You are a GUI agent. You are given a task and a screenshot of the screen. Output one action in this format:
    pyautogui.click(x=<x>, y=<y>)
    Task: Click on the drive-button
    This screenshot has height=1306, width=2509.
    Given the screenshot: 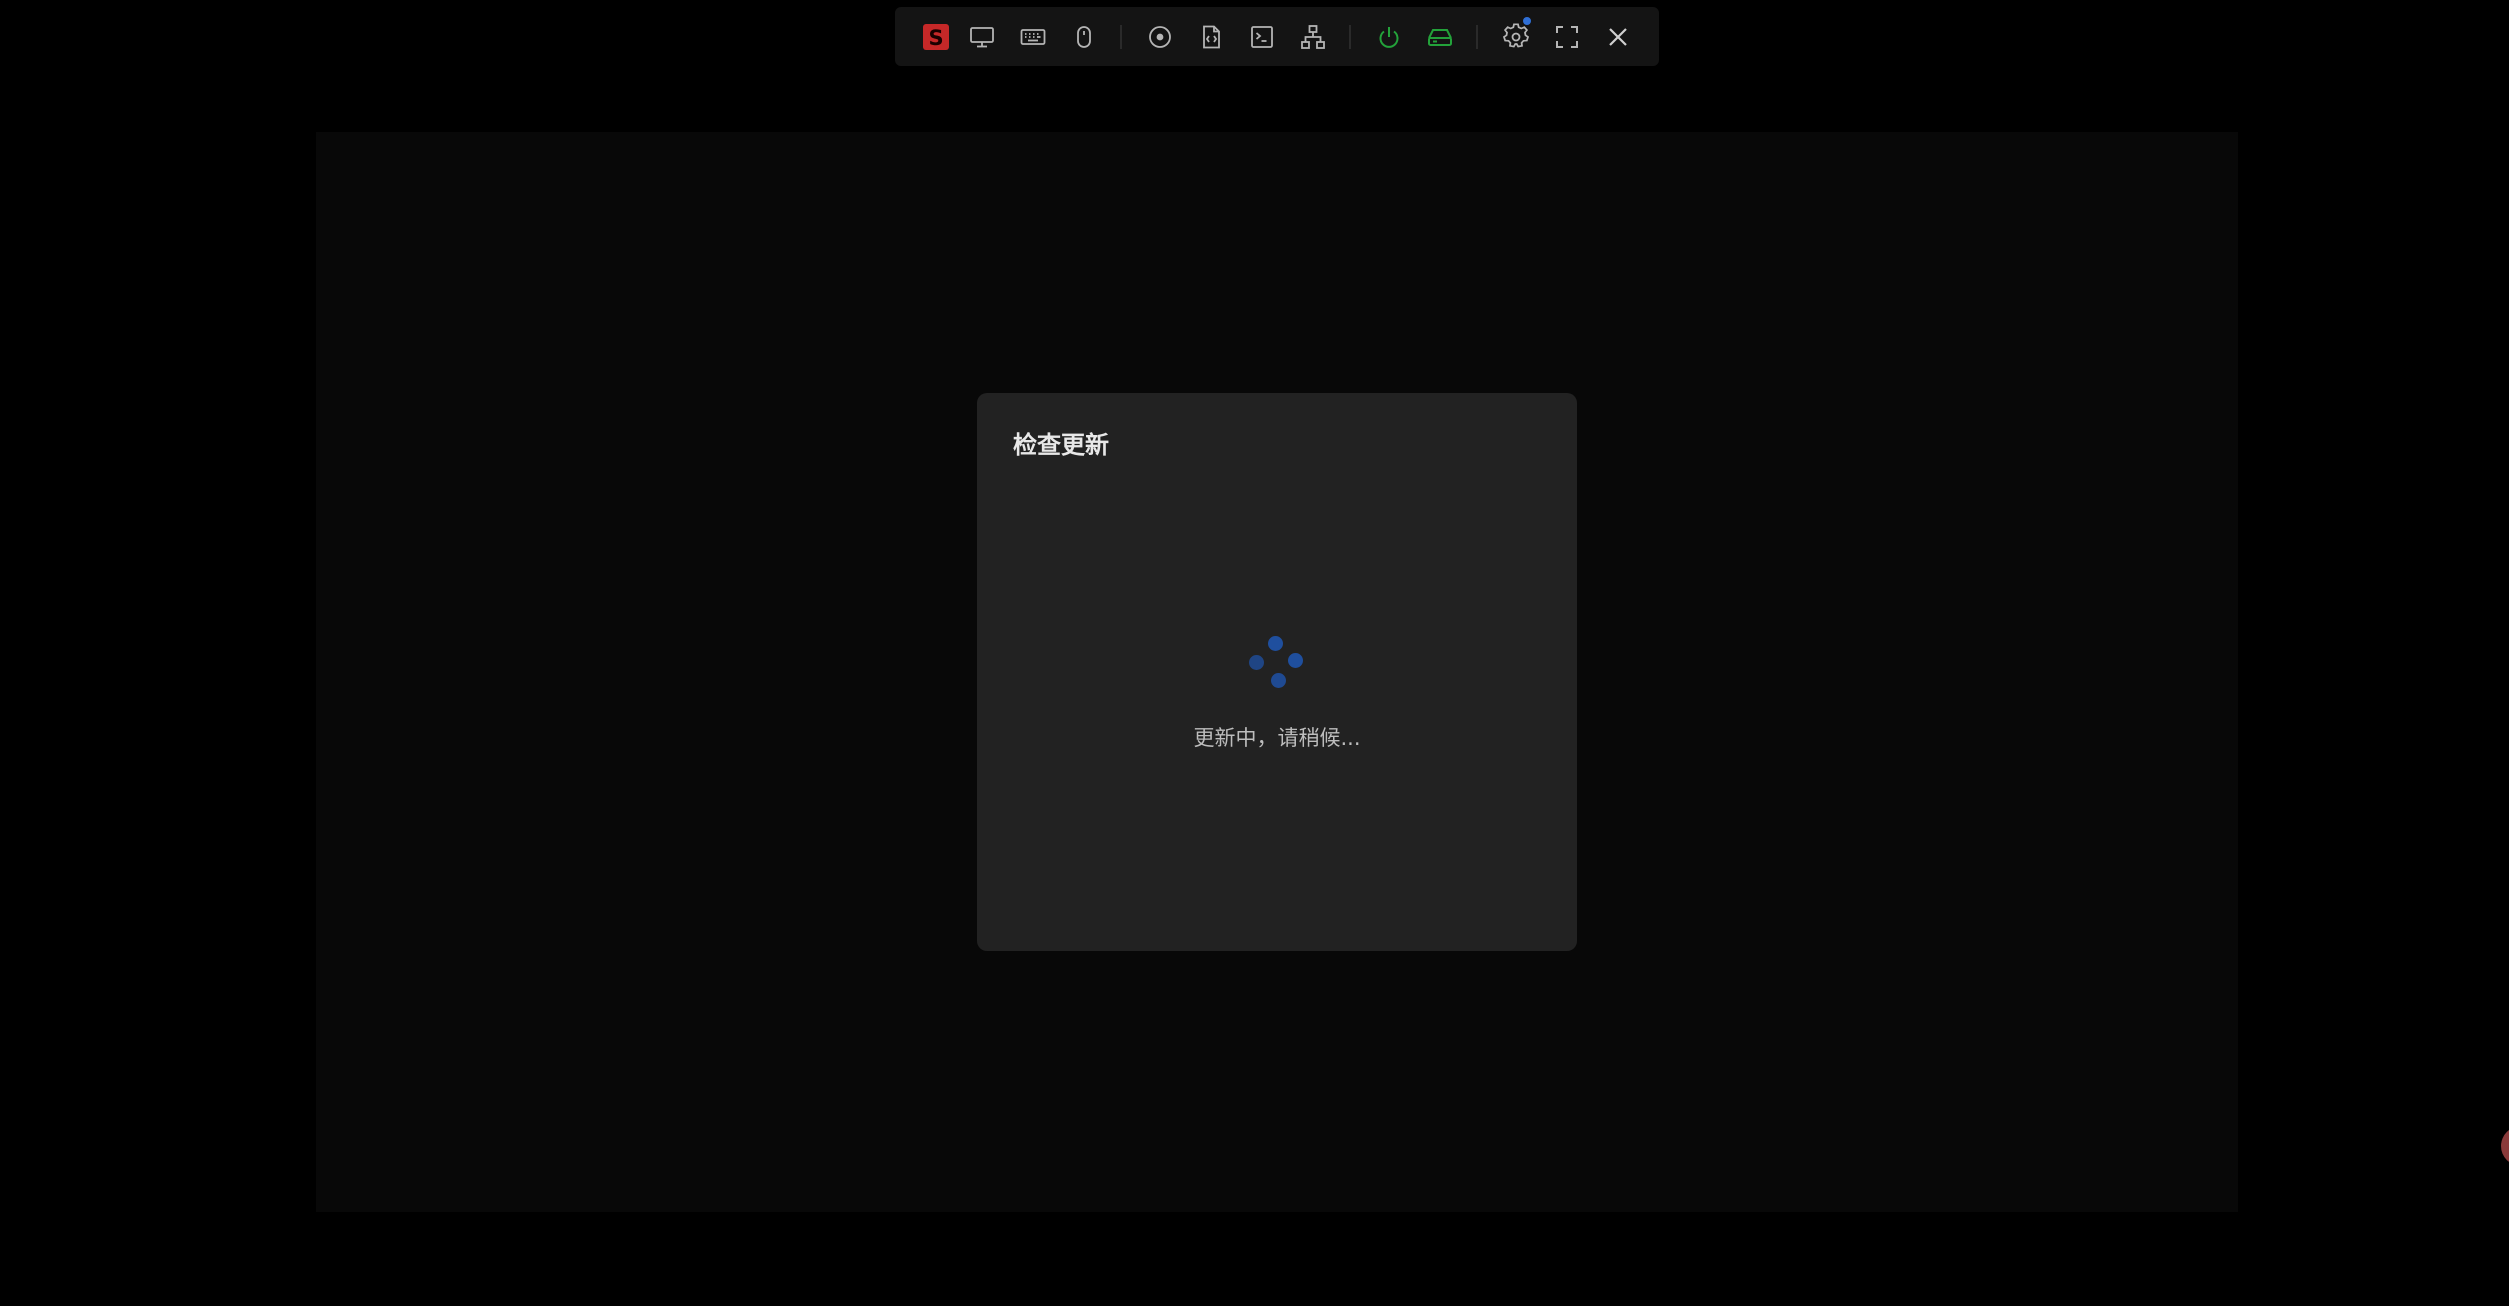 What is the action you would take?
    pyautogui.click(x=1440, y=36)
    